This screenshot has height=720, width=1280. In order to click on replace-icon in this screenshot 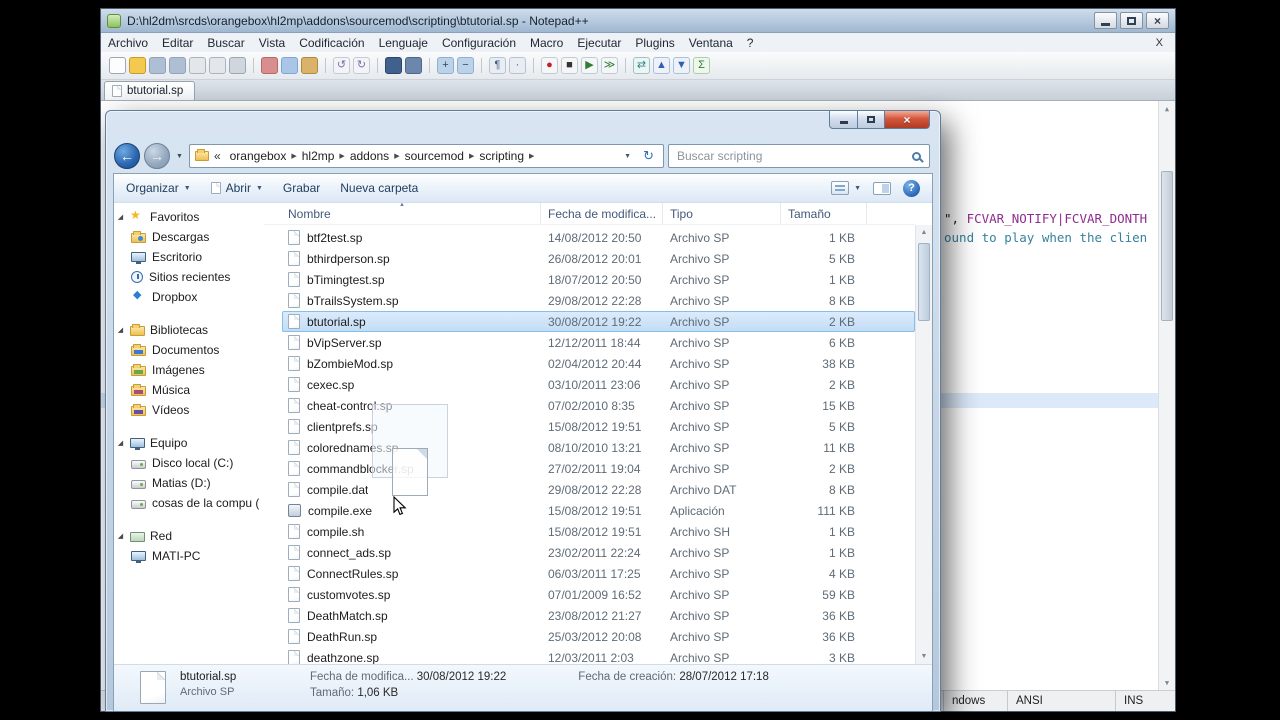, I will do `click(413, 65)`.